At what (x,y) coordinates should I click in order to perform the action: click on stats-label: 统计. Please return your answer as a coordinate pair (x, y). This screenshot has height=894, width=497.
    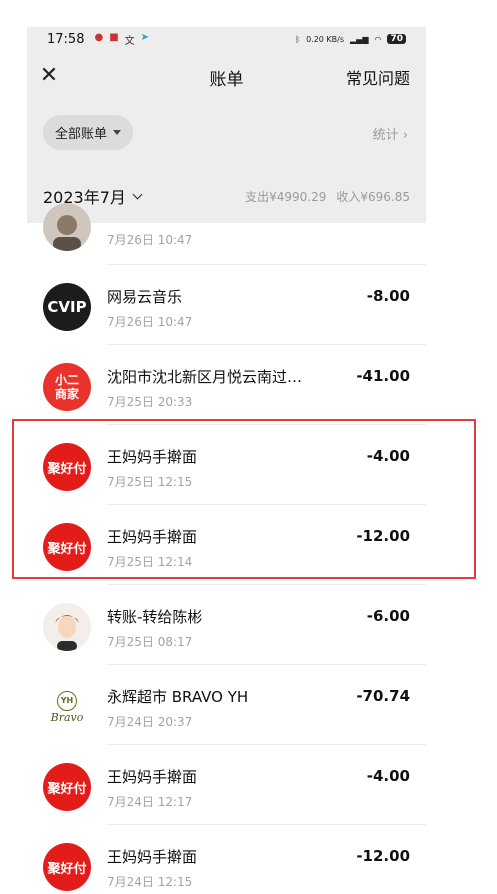
    Looking at the image, I should click on (385, 135).